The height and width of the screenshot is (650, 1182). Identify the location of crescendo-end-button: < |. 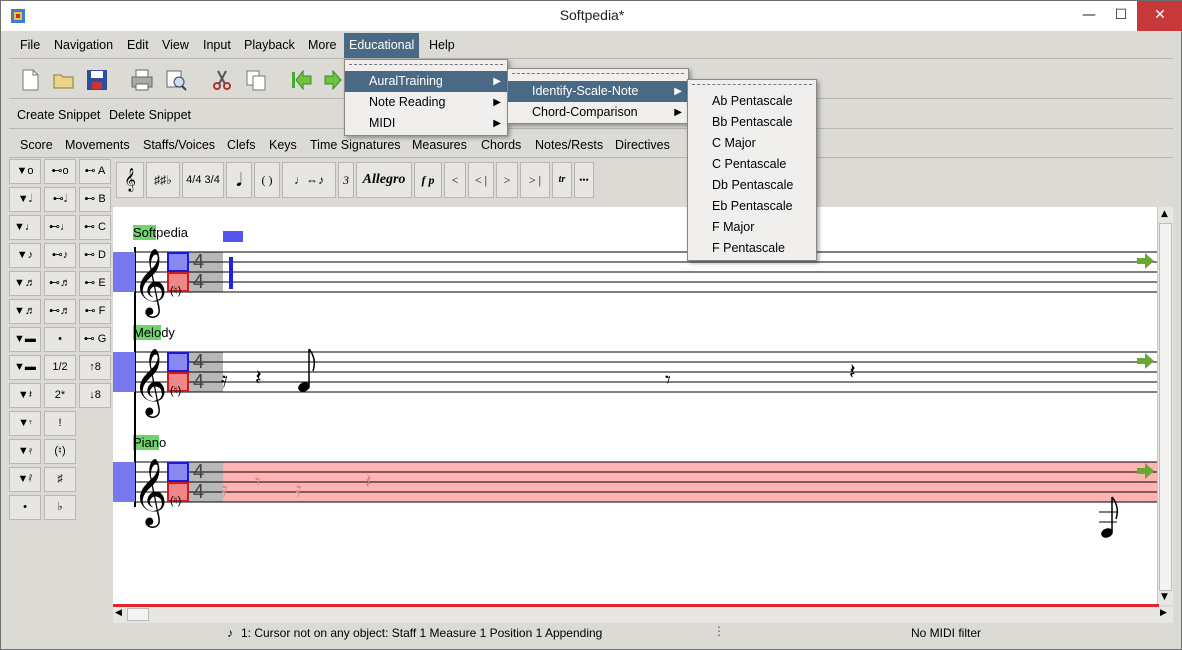
(481, 180).